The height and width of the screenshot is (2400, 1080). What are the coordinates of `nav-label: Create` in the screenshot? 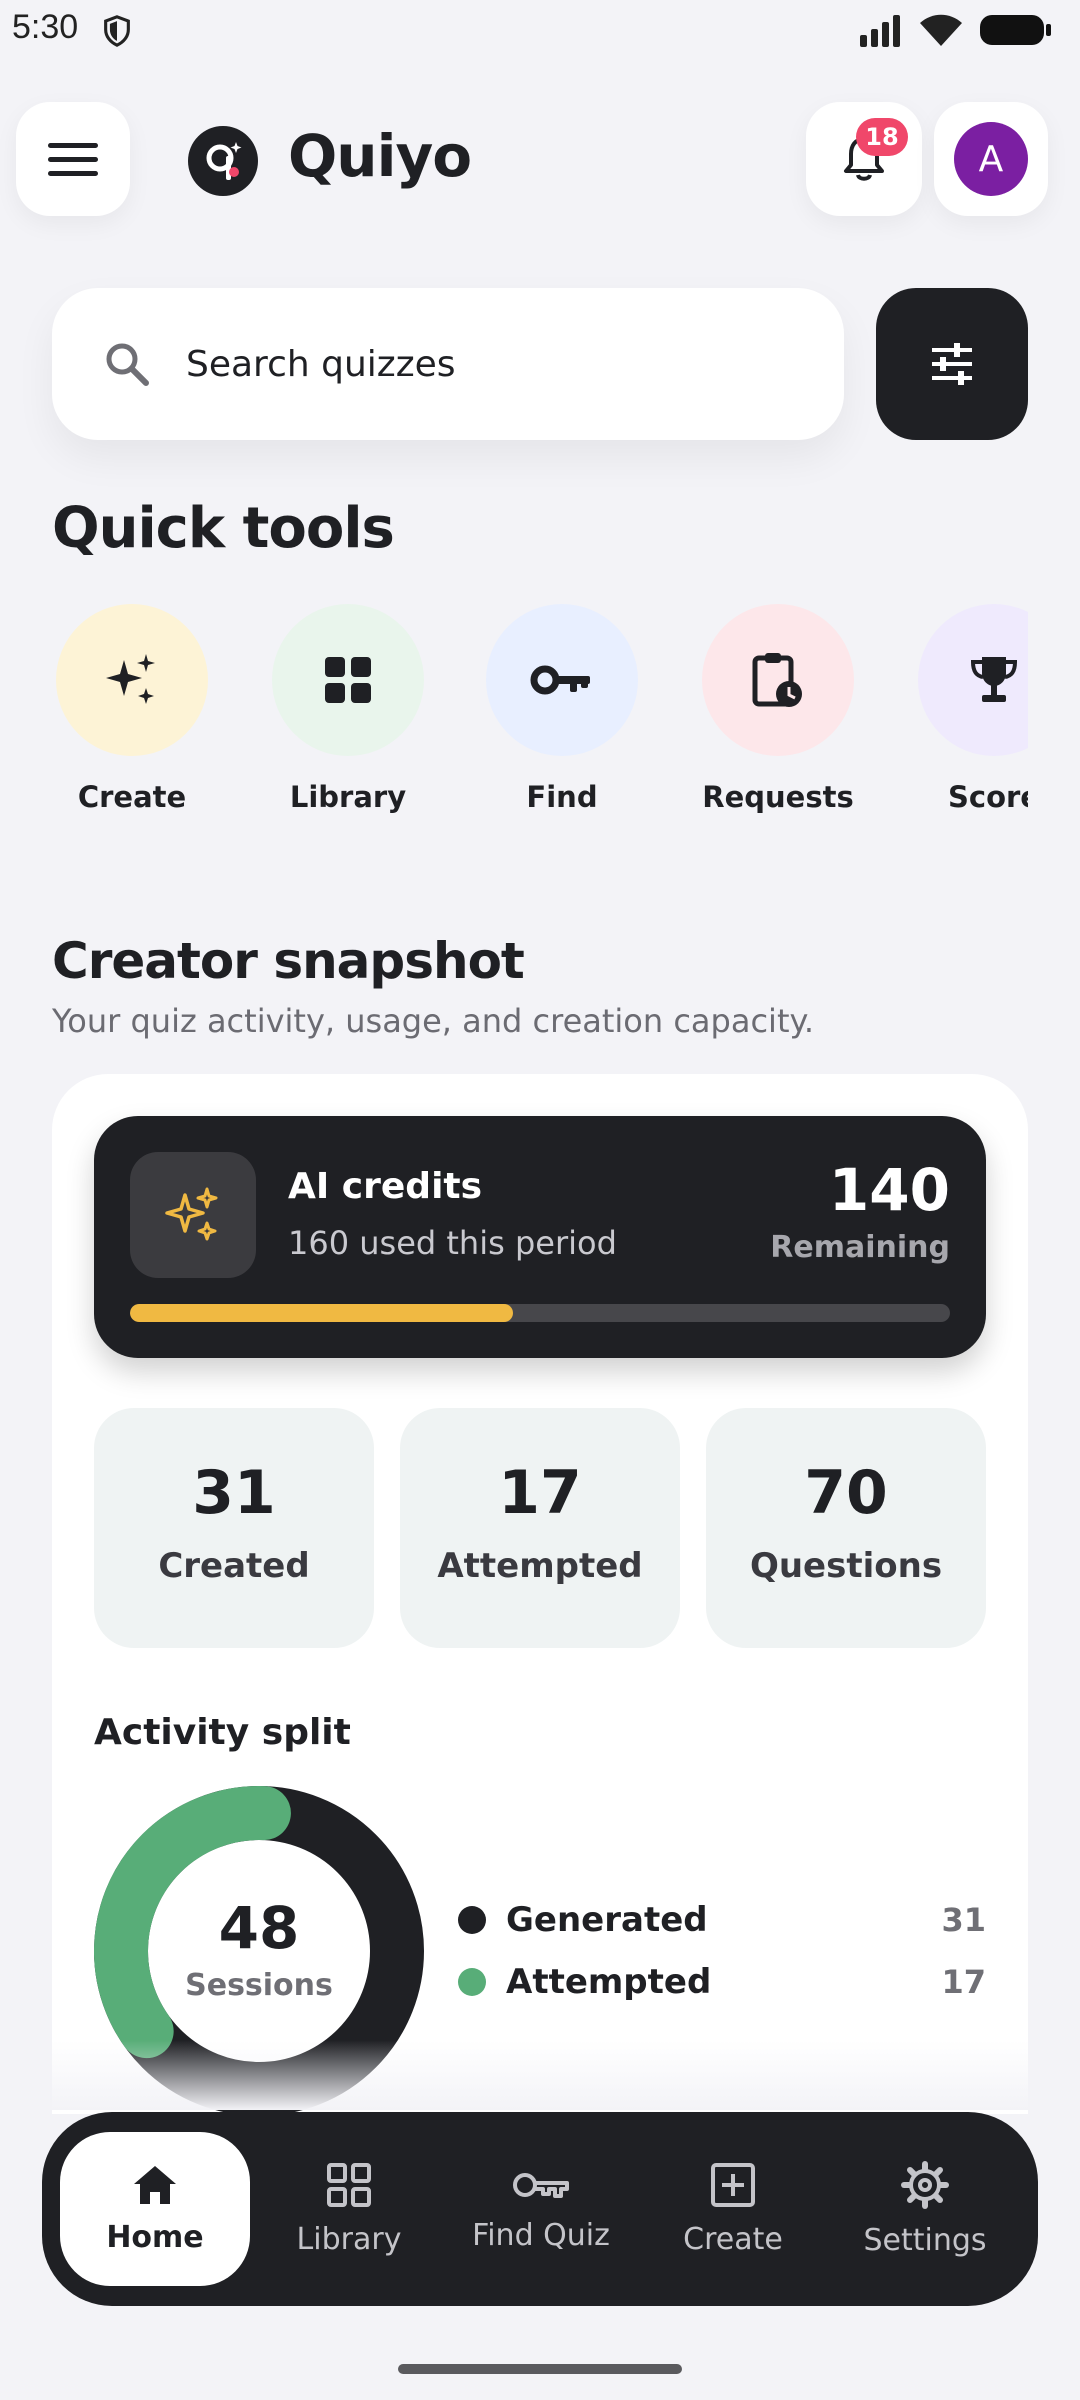 It's located at (733, 2239).